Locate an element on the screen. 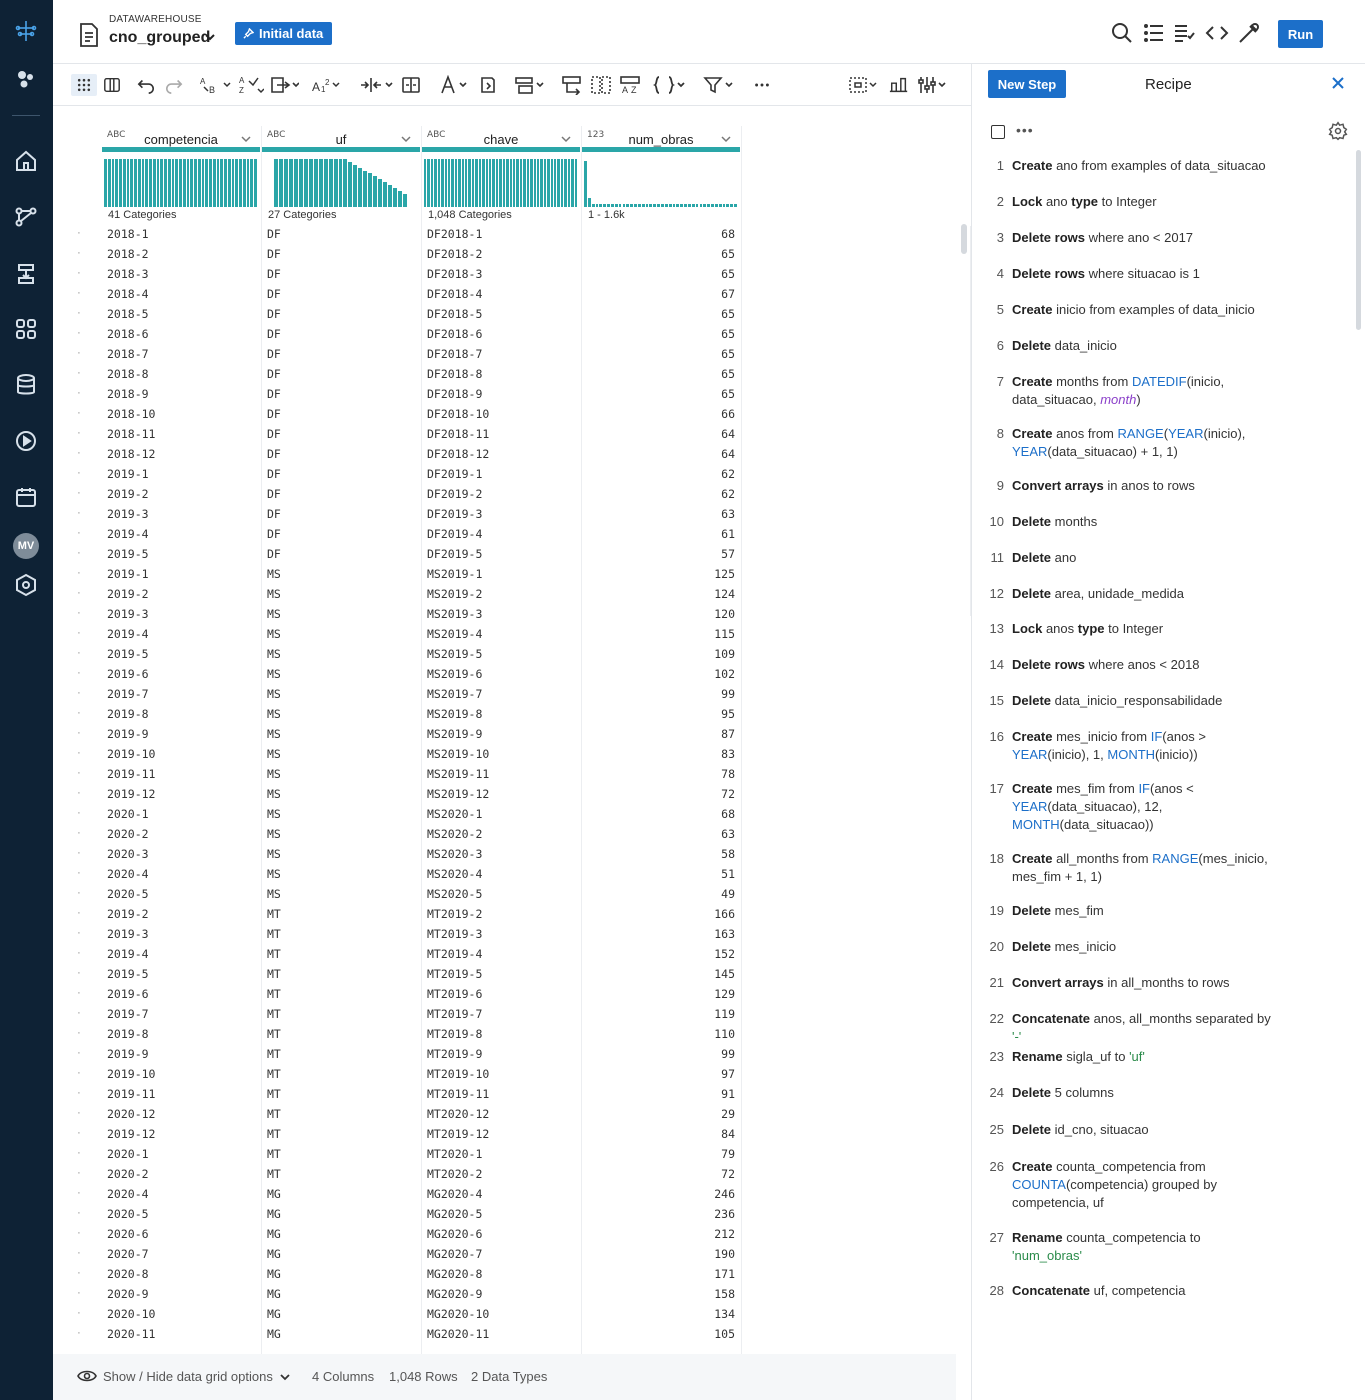 The image size is (1365, 1400). recipe-step: 24 Delete 5 columns is located at coordinates (1151, 1093).